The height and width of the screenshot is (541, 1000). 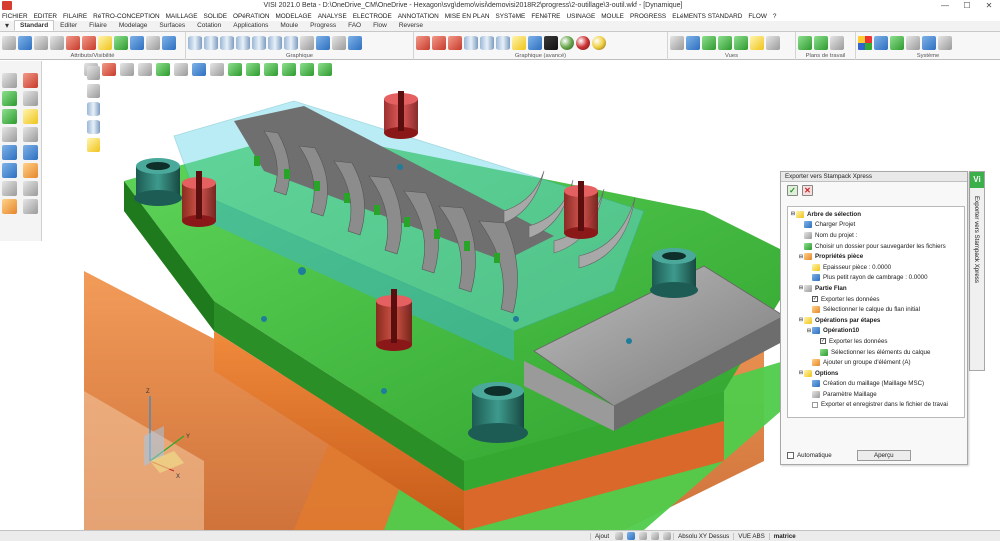 I want to click on rotate-icon, so click(x=355, y=42).